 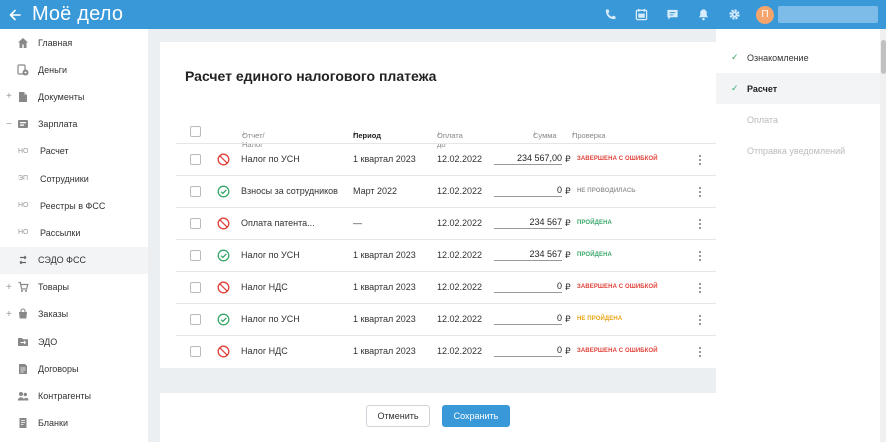 I want to click on scrollbar-thumb, so click(x=883, y=57).